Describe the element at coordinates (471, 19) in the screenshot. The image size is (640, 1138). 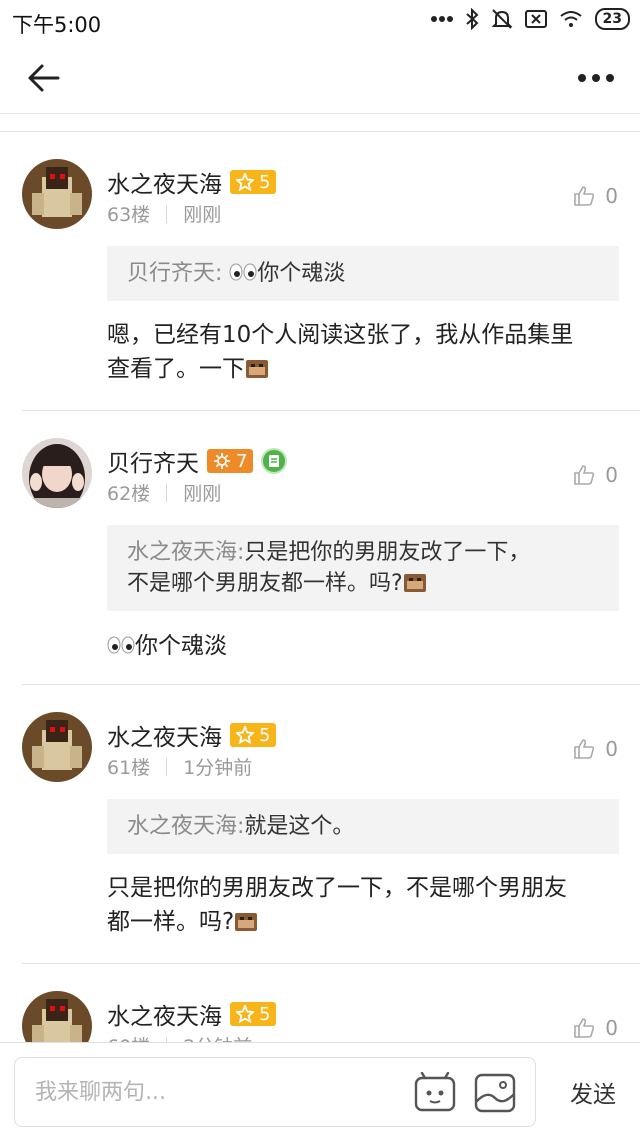
I see `bluetooth-icon` at that location.